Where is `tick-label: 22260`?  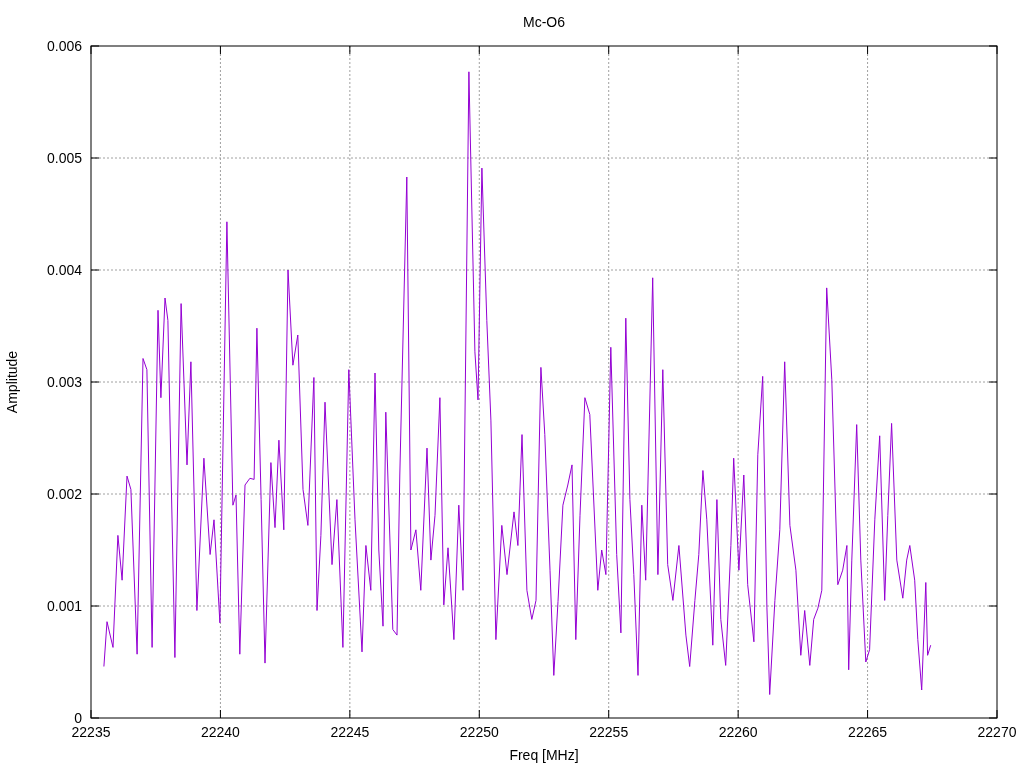
tick-label: 22260 is located at coordinates (738, 732).